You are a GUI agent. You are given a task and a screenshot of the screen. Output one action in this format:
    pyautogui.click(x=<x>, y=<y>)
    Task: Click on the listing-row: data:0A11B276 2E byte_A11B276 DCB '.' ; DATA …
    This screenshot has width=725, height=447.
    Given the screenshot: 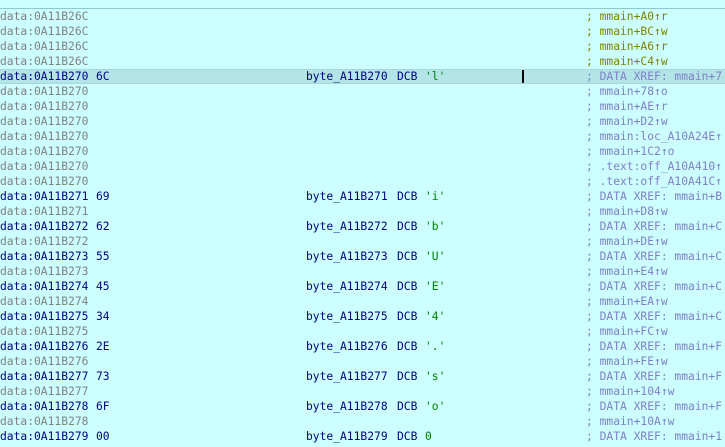 What is the action you would take?
    pyautogui.click(x=362, y=346)
    